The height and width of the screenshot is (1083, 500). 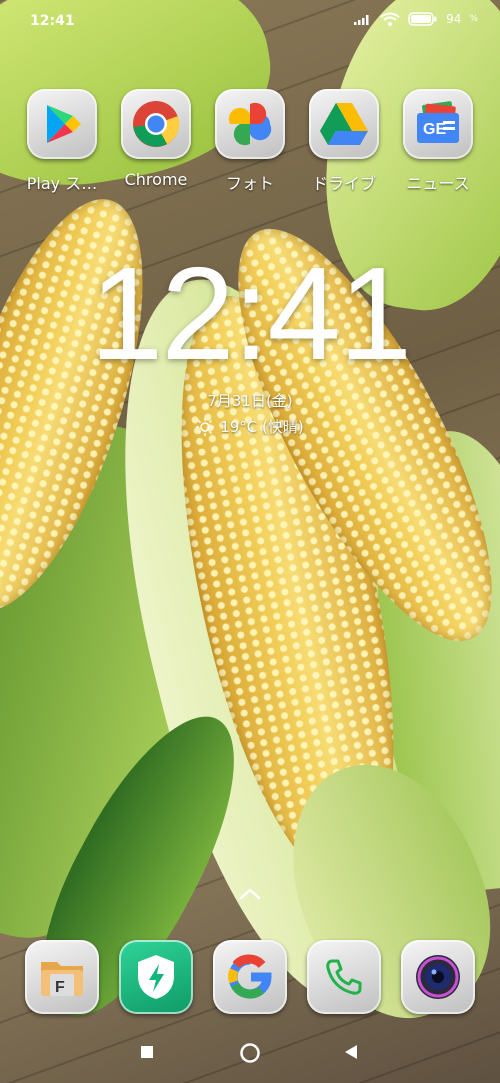 I want to click on play-store-icon, so click(x=64, y=124).